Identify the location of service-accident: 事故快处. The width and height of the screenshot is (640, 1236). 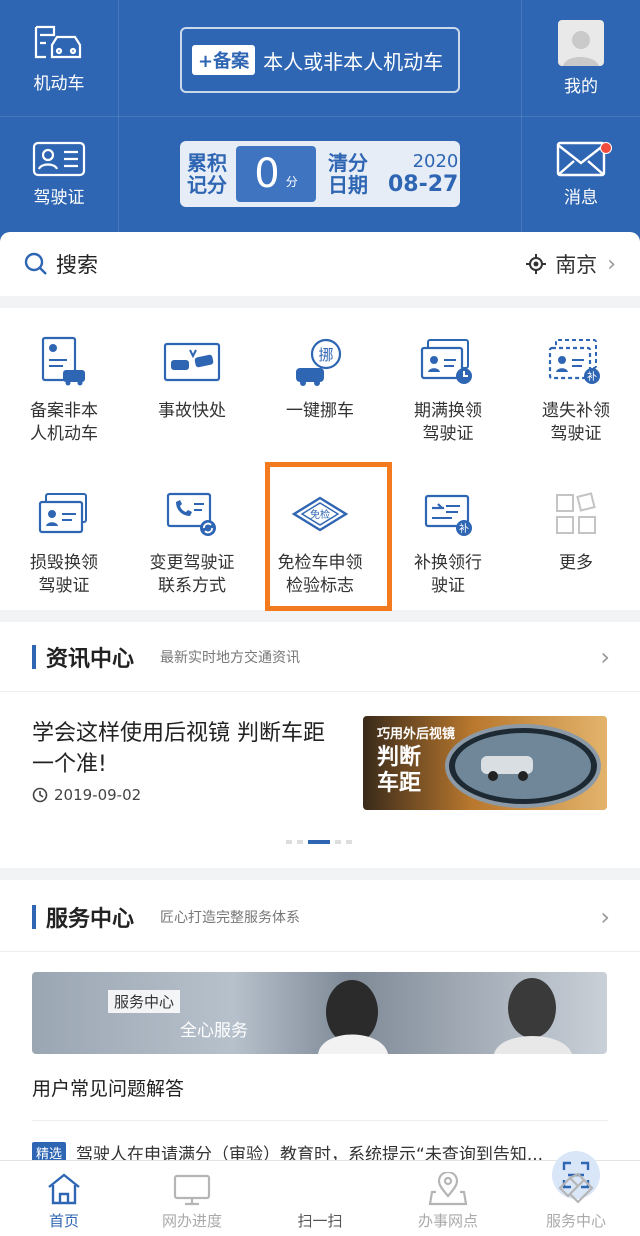
(192, 378).